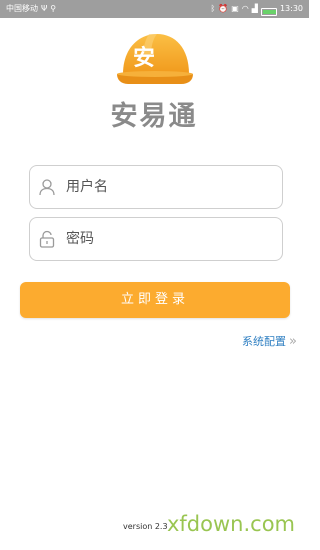 The height and width of the screenshot is (550, 320). What do you see at coordinates (291, 8) in the screenshot?
I see `status-time: 13:30` at bounding box center [291, 8].